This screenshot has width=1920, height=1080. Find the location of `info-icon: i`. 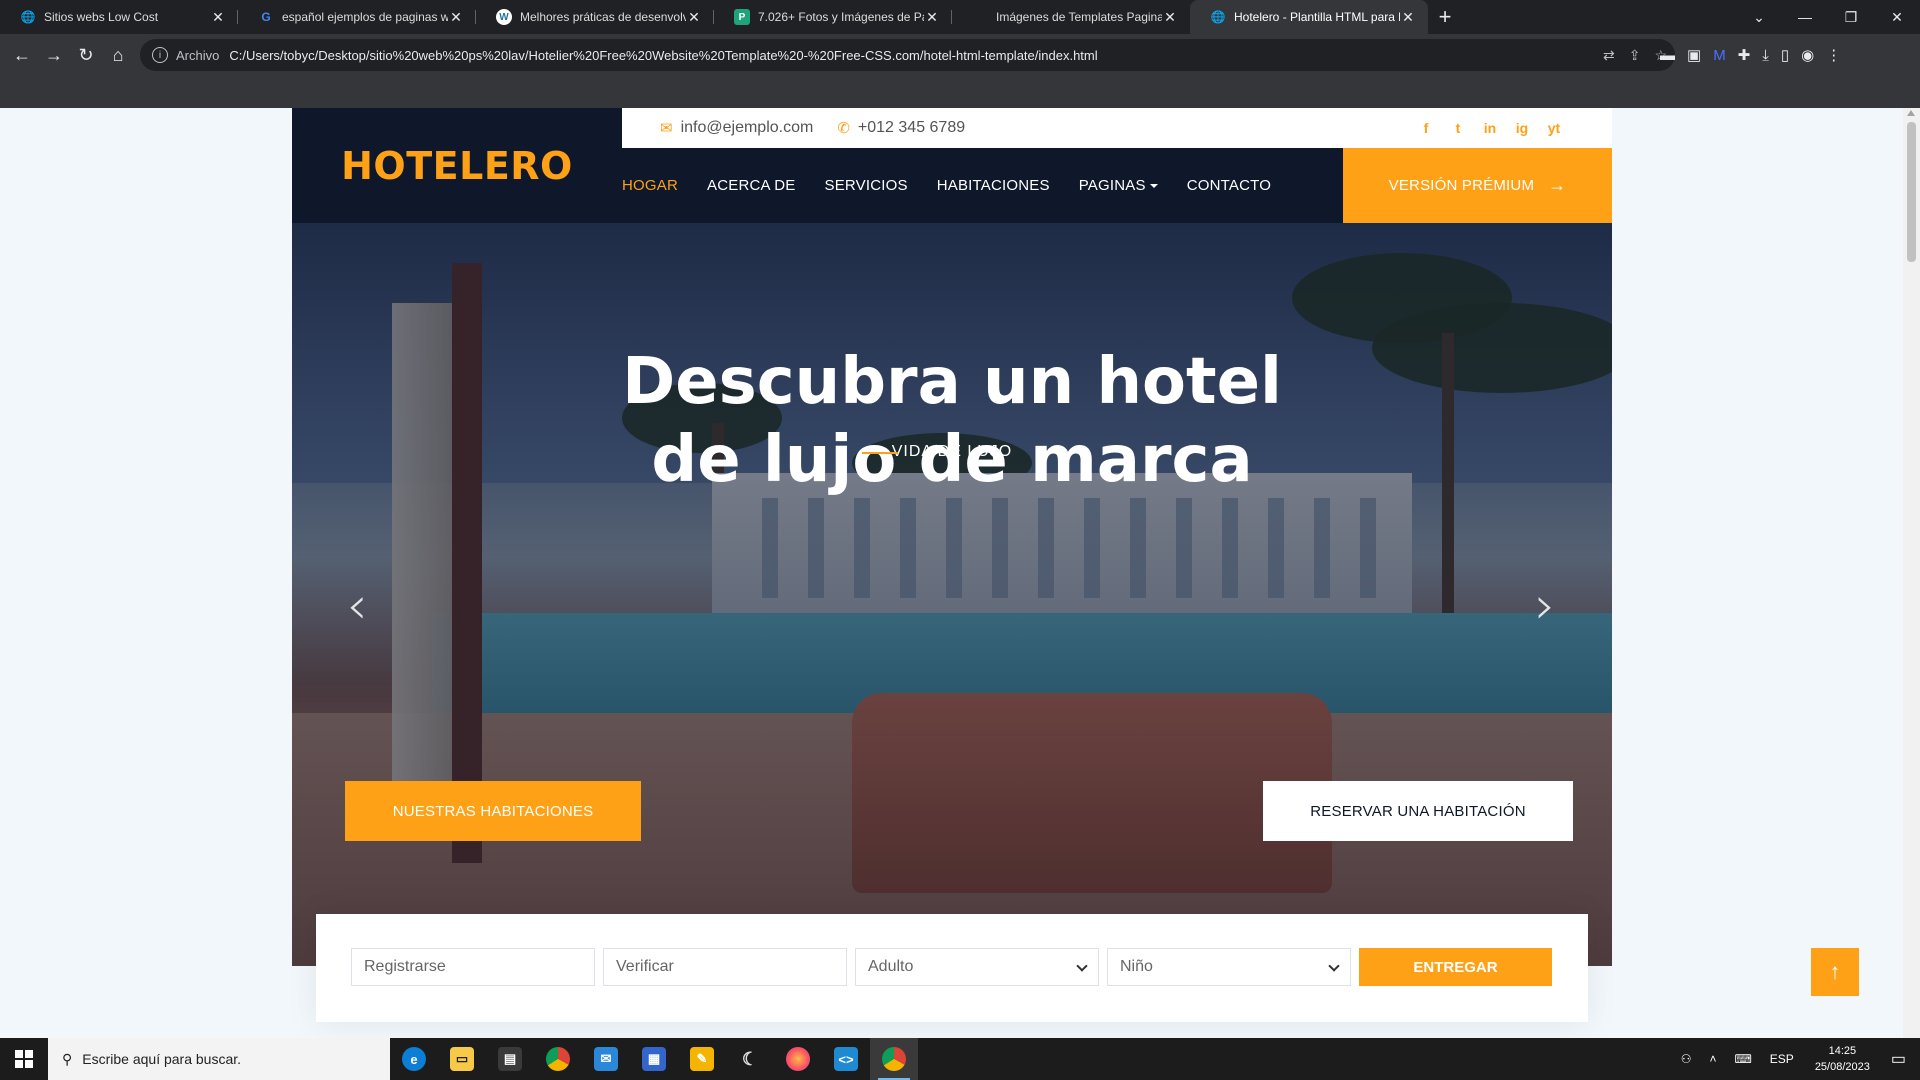

info-icon: i is located at coordinates (160, 55).